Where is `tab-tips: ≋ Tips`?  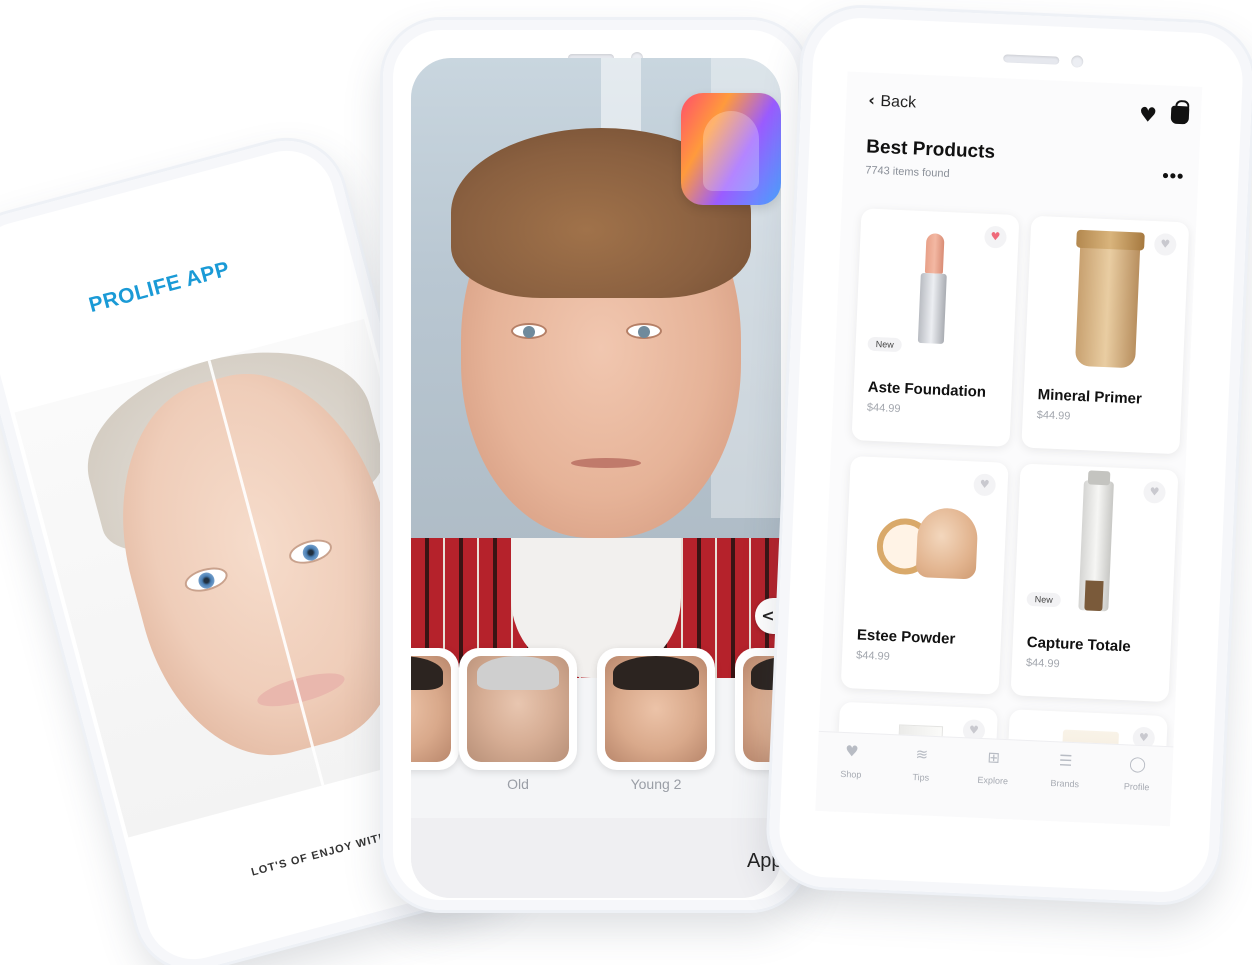 tab-tips: ≋ Tips is located at coordinates (922, 764).